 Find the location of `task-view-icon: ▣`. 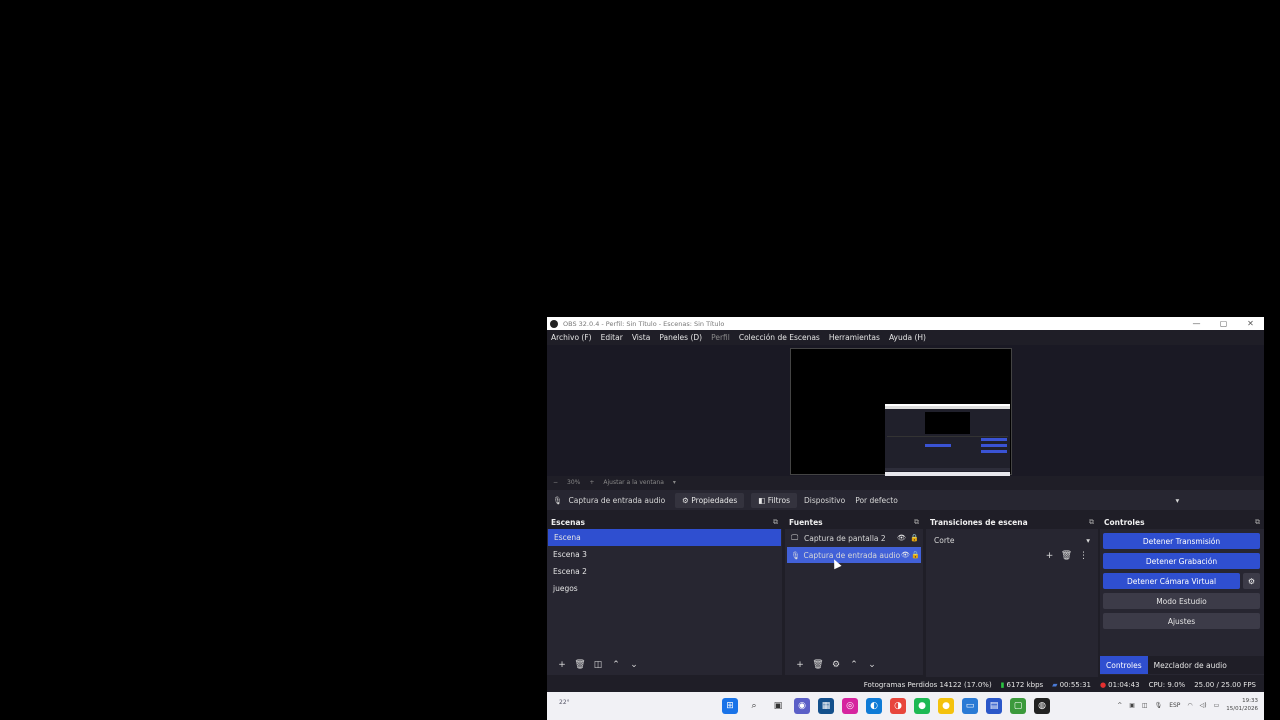

task-view-icon: ▣ is located at coordinates (778, 706).